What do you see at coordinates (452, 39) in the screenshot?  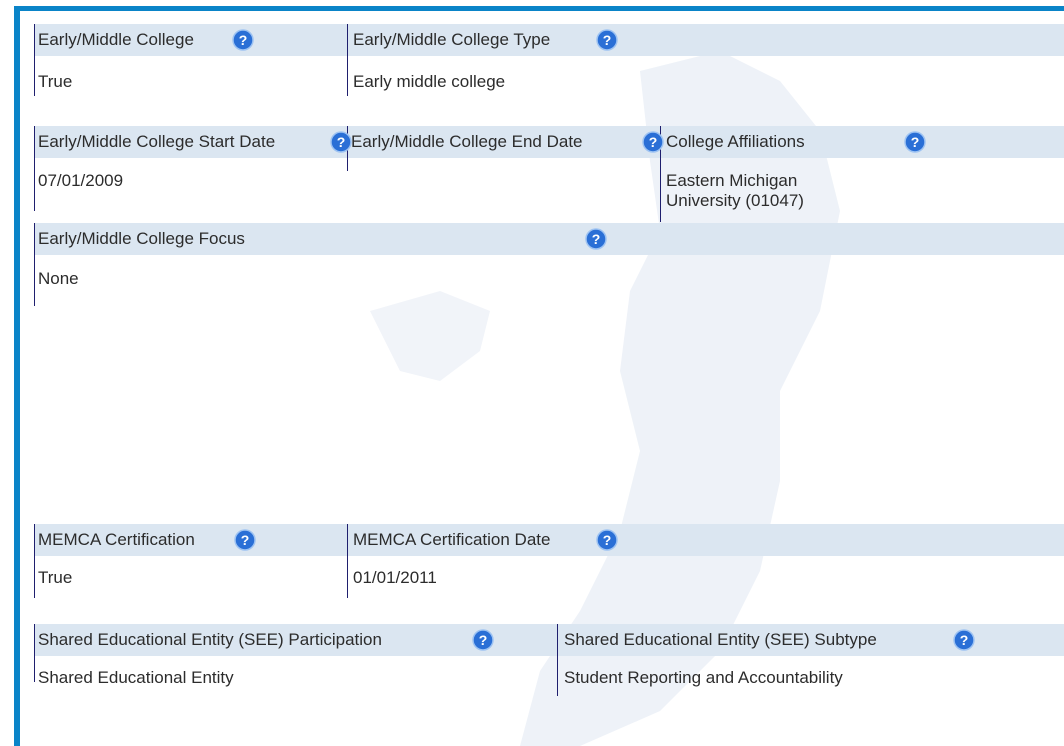 I see `early-middle-college-type-label: Early/Middle College Type` at bounding box center [452, 39].